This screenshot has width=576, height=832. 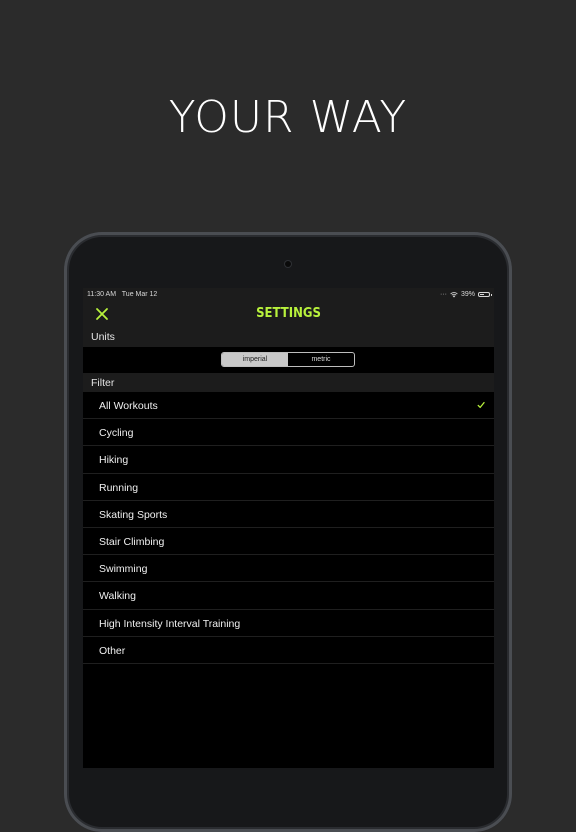 I want to click on filter-item-walking: Walking, so click(x=288, y=596).